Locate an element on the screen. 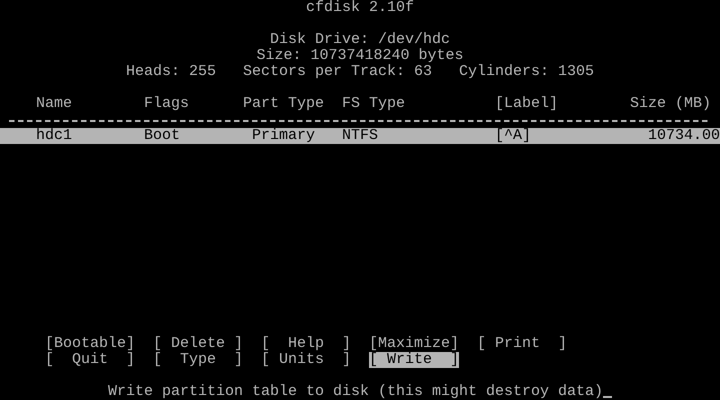  column-header: Name is located at coordinates (55, 104).